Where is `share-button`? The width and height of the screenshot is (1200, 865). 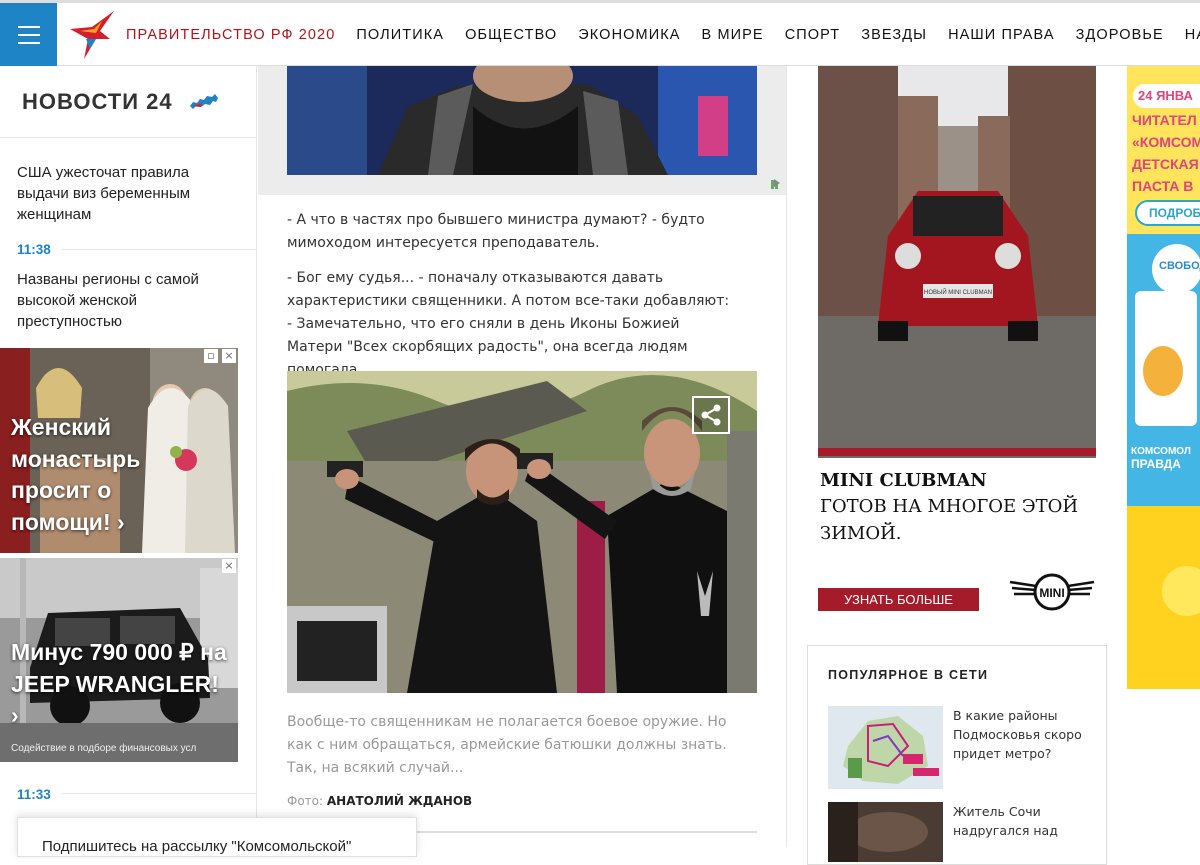 share-button is located at coordinates (711, 415).